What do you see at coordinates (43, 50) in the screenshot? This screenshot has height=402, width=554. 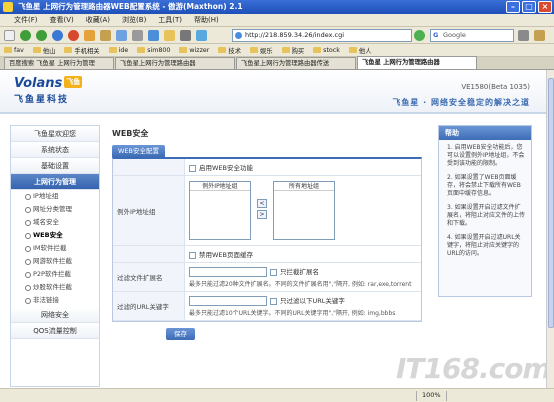 I see `favorite-folder: 他山` at bounding box center [43, 50].